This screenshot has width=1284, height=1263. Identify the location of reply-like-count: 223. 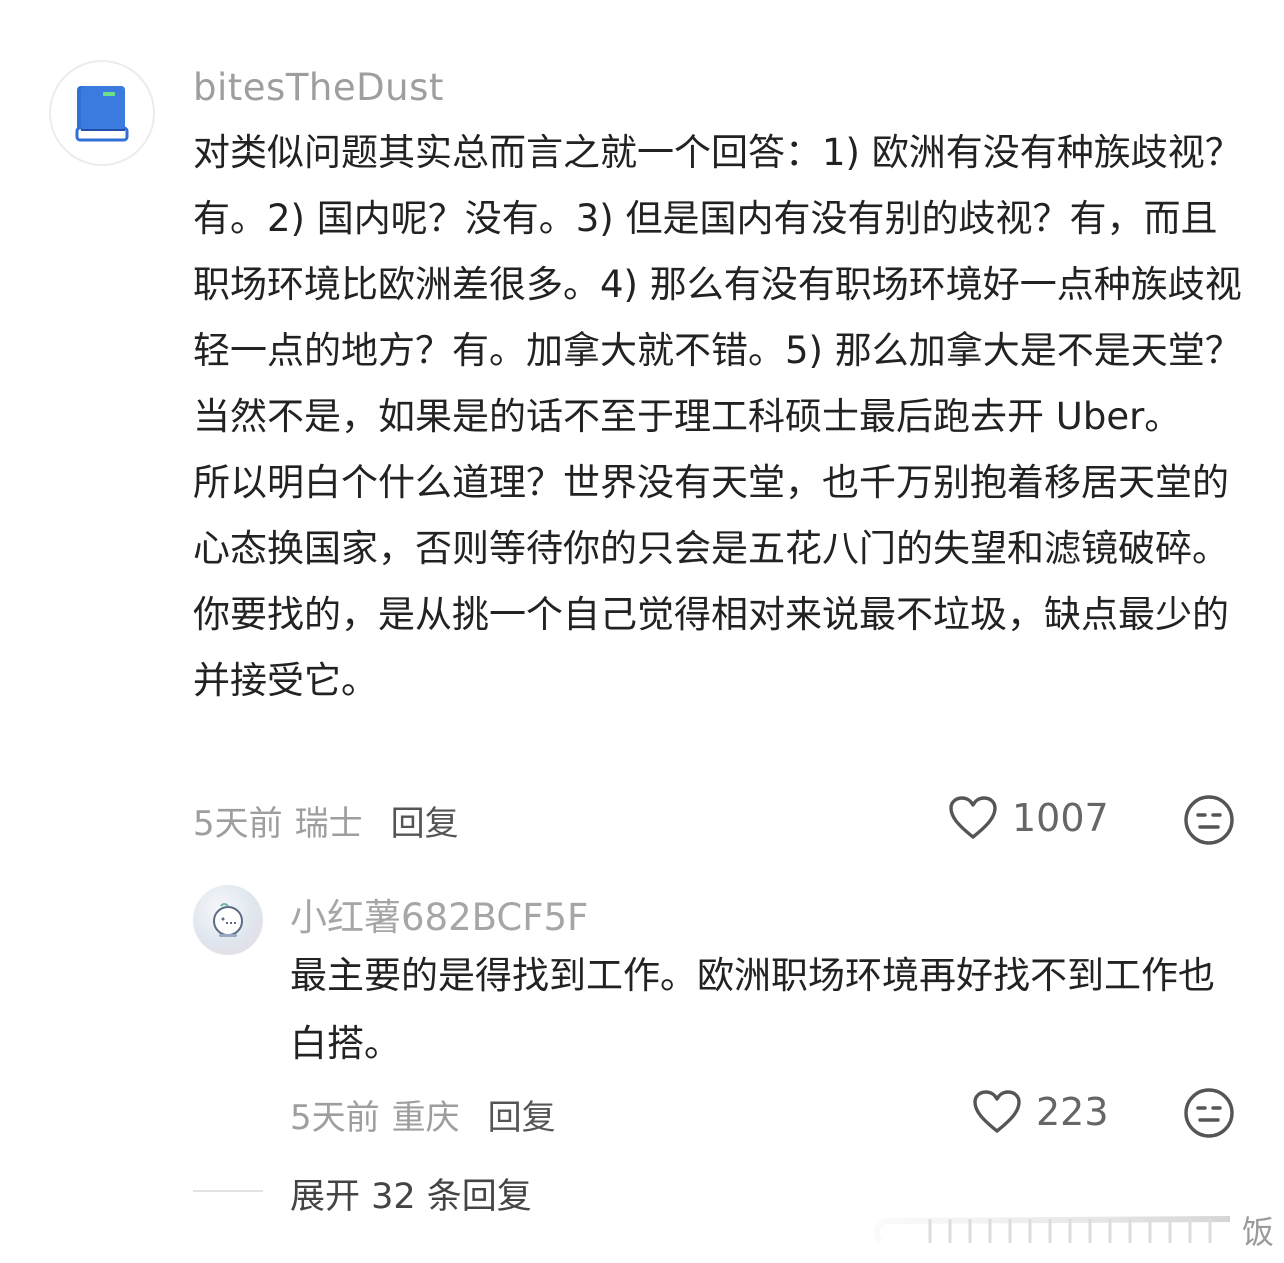
(1072, 1112).